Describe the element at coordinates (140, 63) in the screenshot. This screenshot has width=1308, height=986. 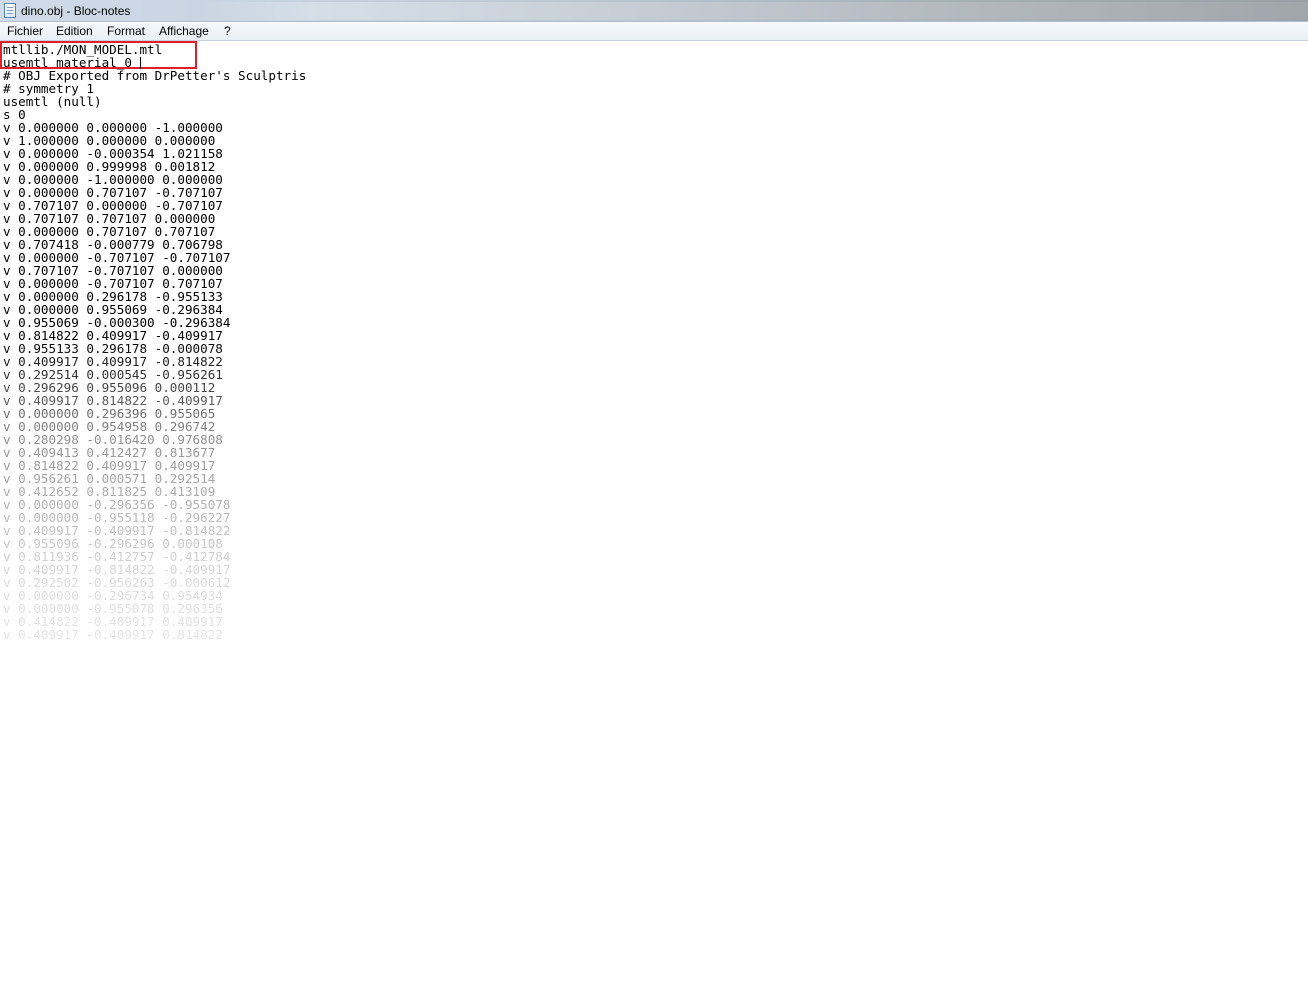
I see `text-caret` at that location.